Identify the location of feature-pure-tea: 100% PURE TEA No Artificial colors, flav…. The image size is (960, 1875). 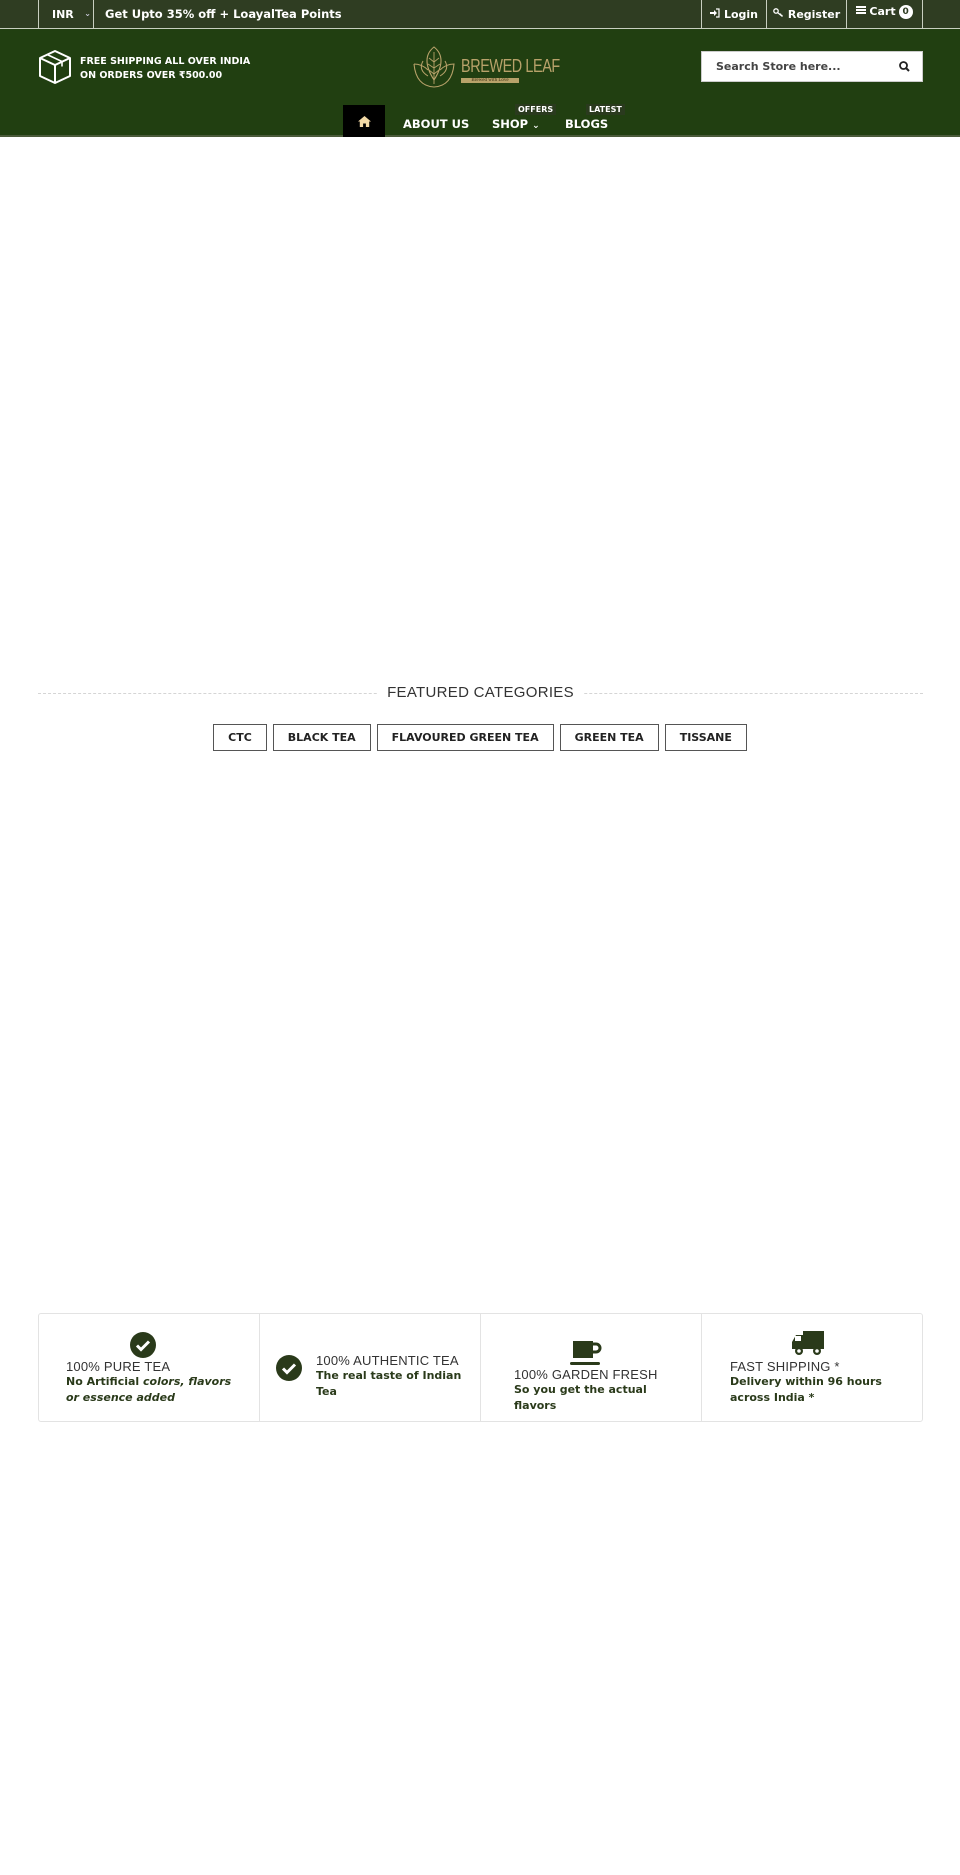
(149, 1367).